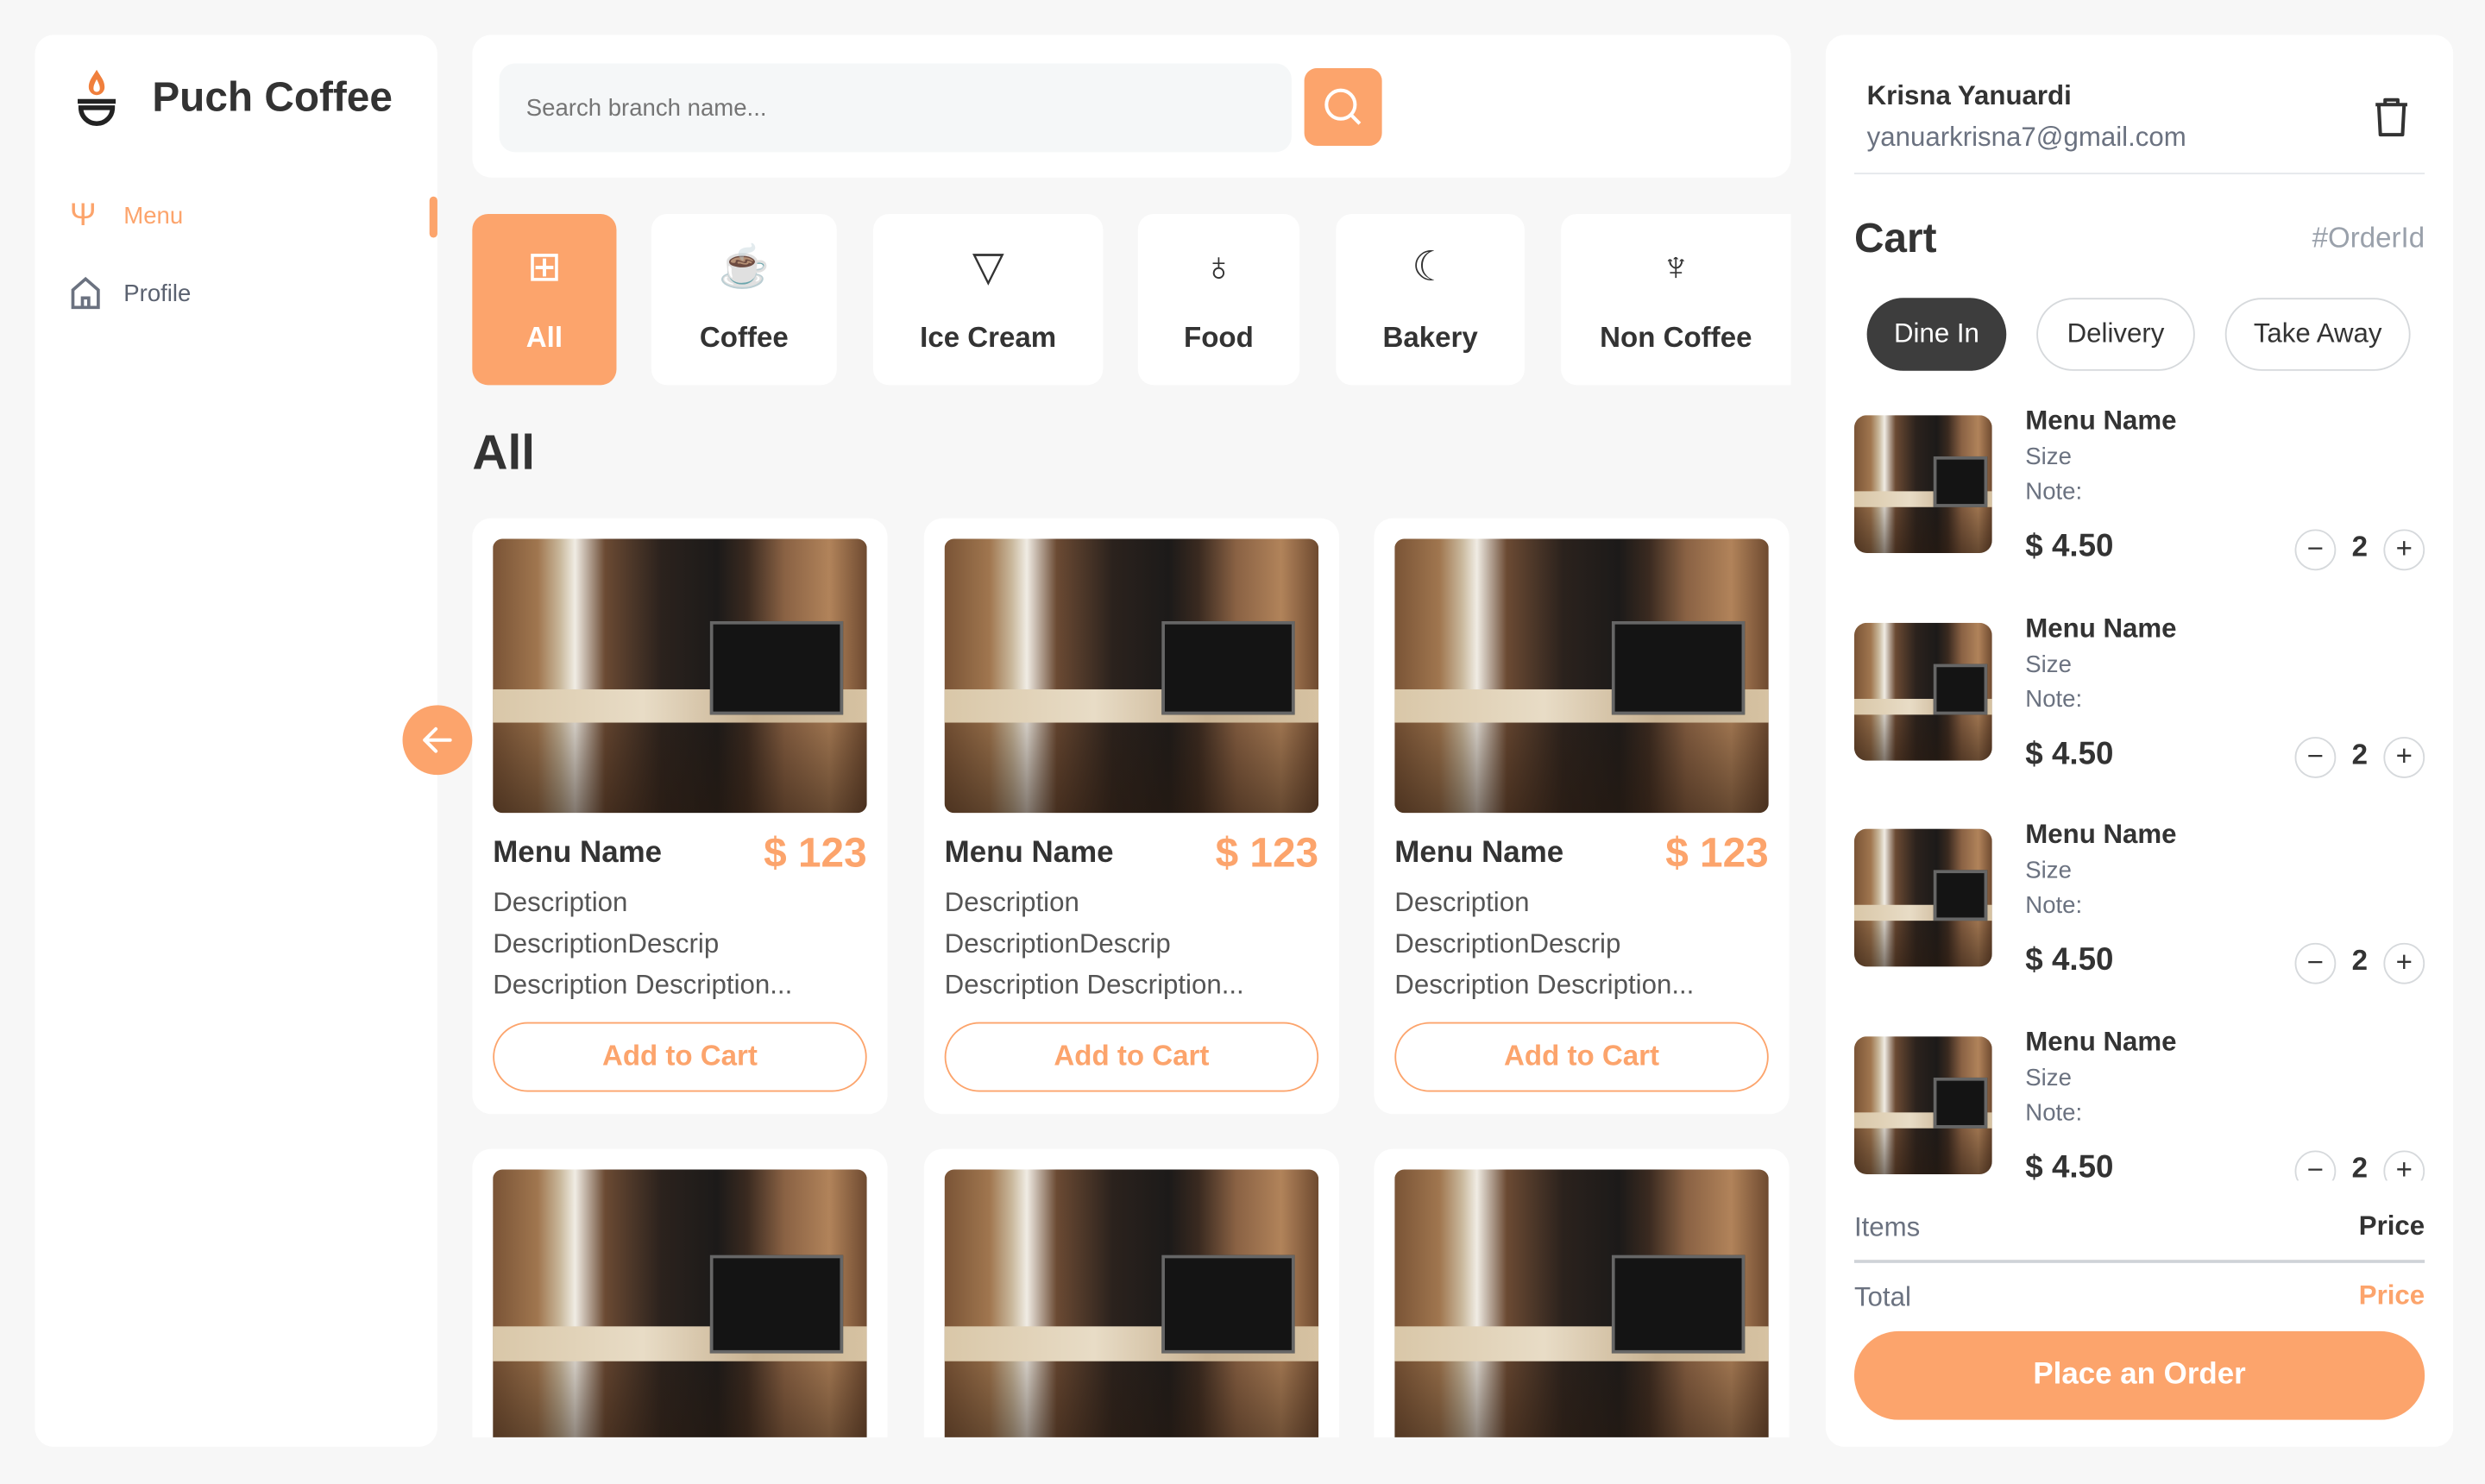 The image size is (2485, 1484). Describe the element at coordinates (744, 266) in the screenshot. I see `coffee-cup-icon: ☕` at that location.